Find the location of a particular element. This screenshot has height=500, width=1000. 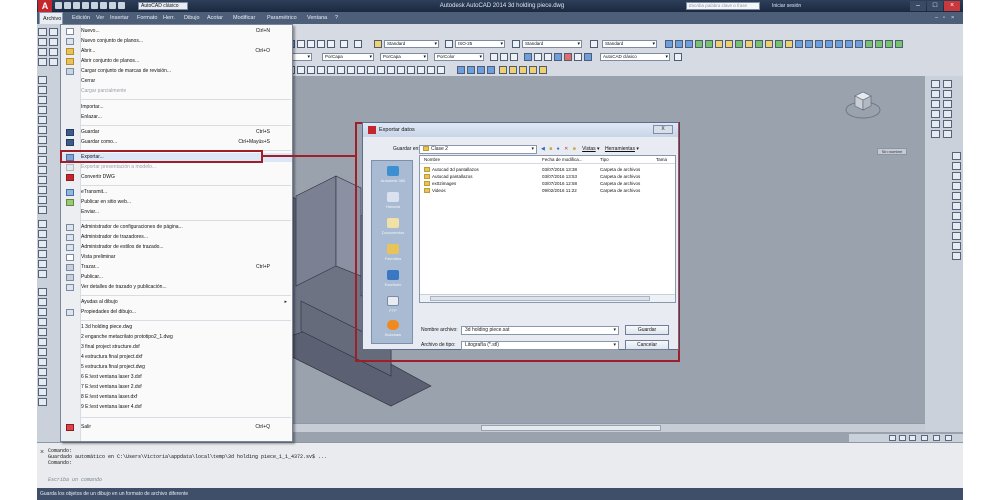

recent-file-item: 4 estructura final project.dxf is located at coordinates (176, 357).